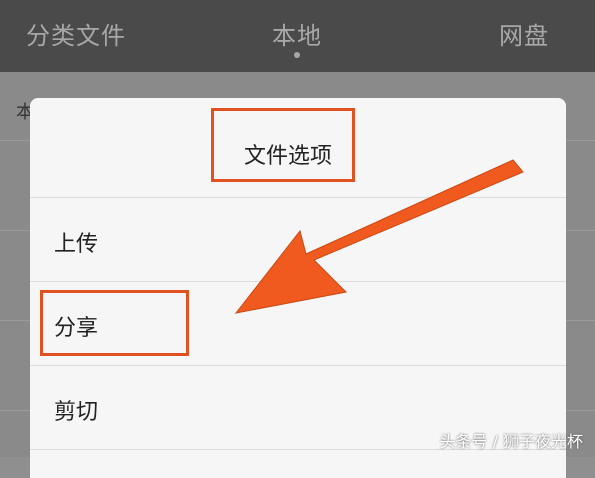 The height and width of the screenshot is (478, 595). I want to click on watermark: 头条号 / 狮子夜光杯, so click(511, 441).